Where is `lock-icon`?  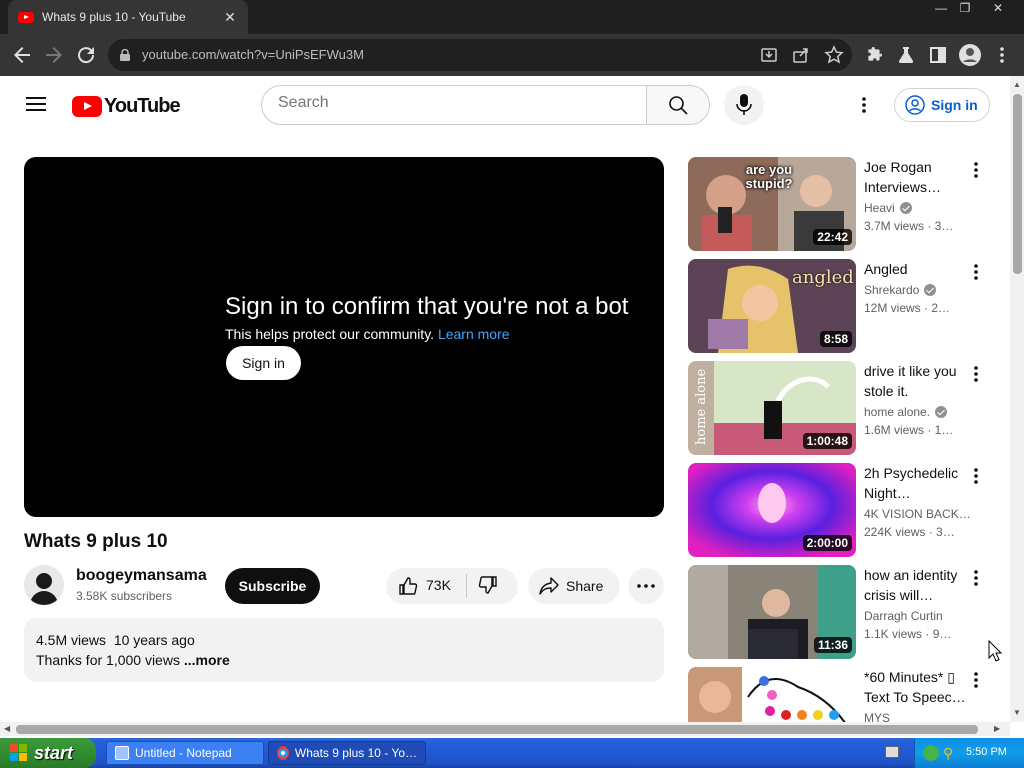 lock-icon is located at coordinates (125, 55).